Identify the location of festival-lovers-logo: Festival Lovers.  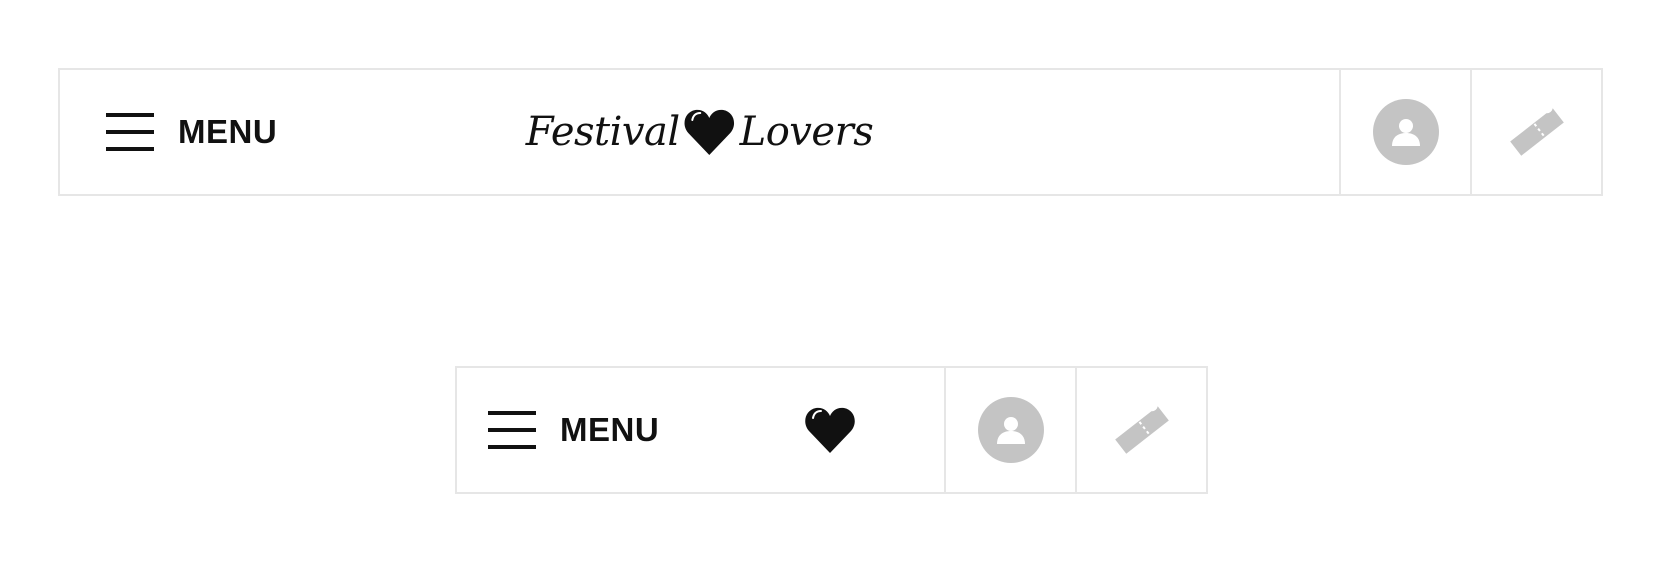
(699, 132).